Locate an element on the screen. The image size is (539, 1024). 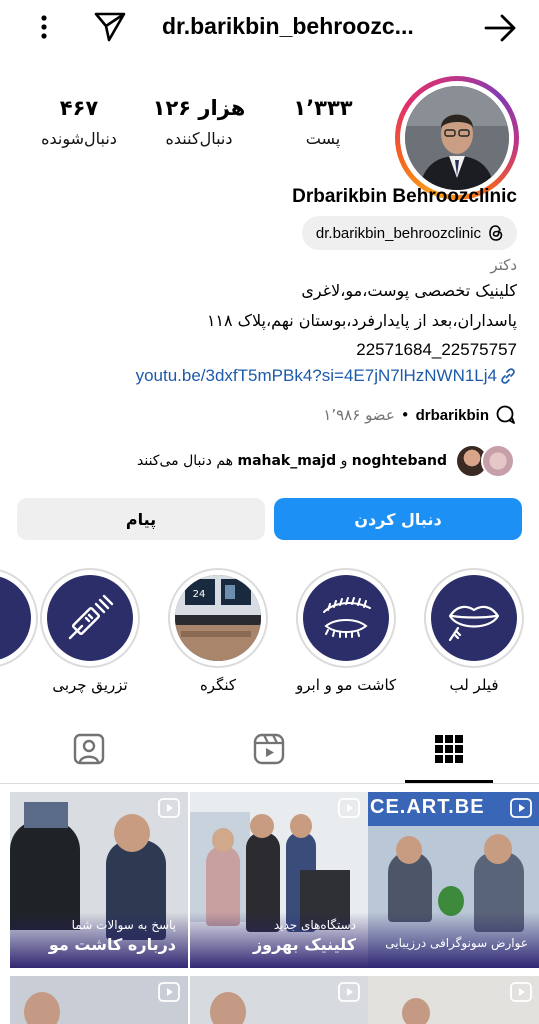
following-count-label: دنبال‌شونده is located at coordinates (79, 138).